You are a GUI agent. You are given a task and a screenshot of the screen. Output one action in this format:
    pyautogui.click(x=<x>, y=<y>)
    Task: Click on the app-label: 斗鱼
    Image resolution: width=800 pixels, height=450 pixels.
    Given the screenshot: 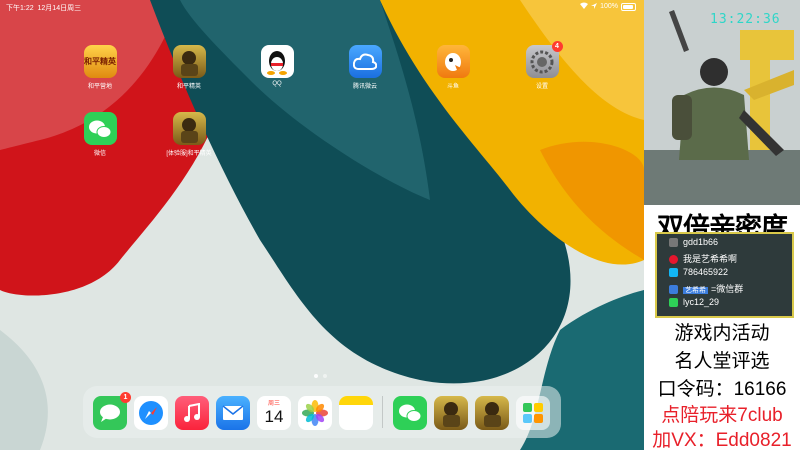 What is the action you would take?
    pyautogui.click(x=452, y=87)
    